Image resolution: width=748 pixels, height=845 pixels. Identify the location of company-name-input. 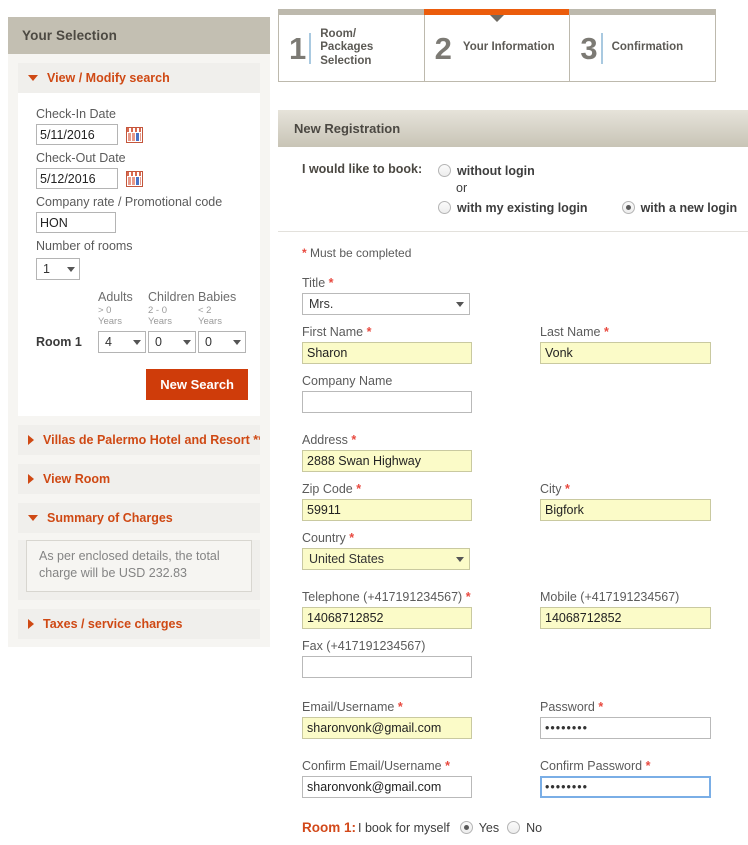
(387, 402).